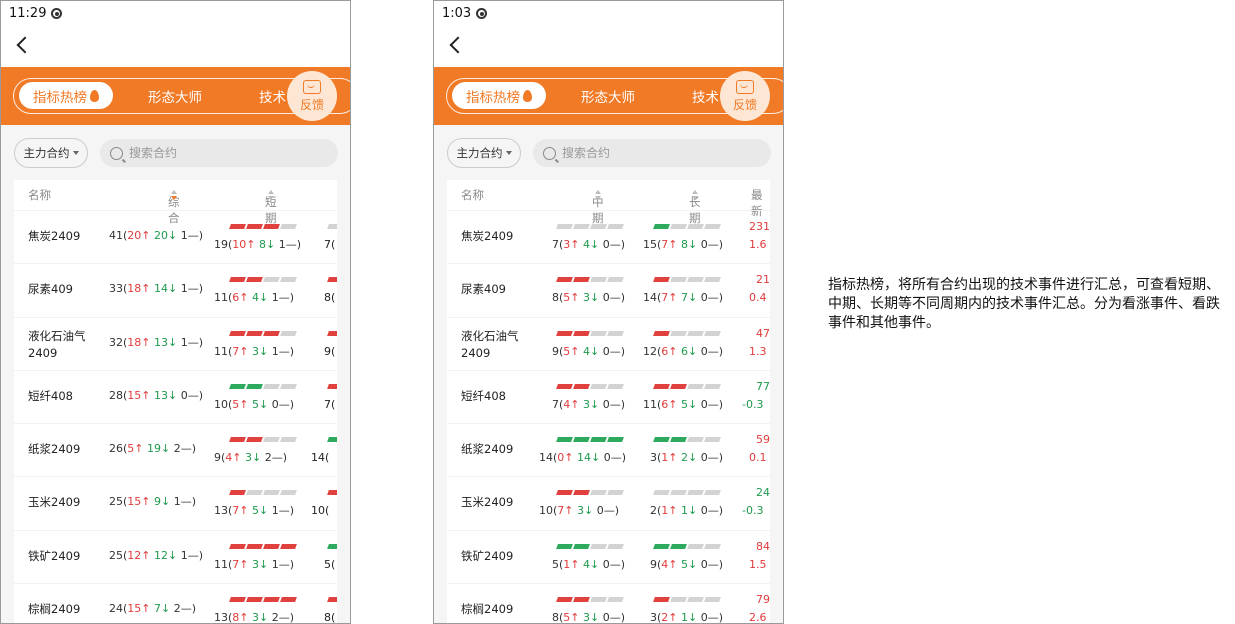 The image size is (1235, 624). Describe the element at coordinates (175, 603) in the screenshot. I see `table-row: 棕榈2409 24(15↑ 7↓ 2—) 13(8↑ 3↓ 2—) 8(` at that location.